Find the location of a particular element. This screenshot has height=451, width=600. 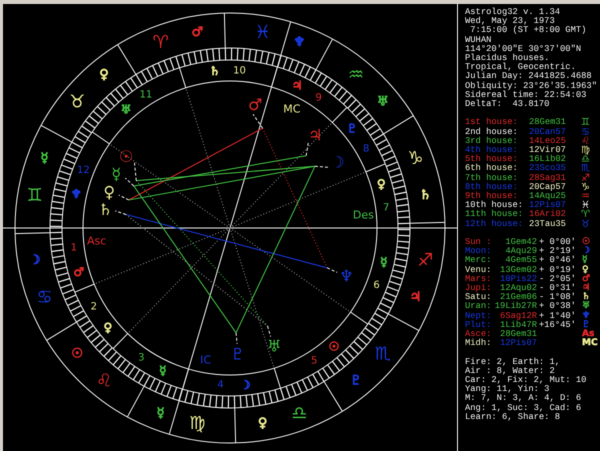

planet-motion: + 0°00' is located at coordinates (557, 243).